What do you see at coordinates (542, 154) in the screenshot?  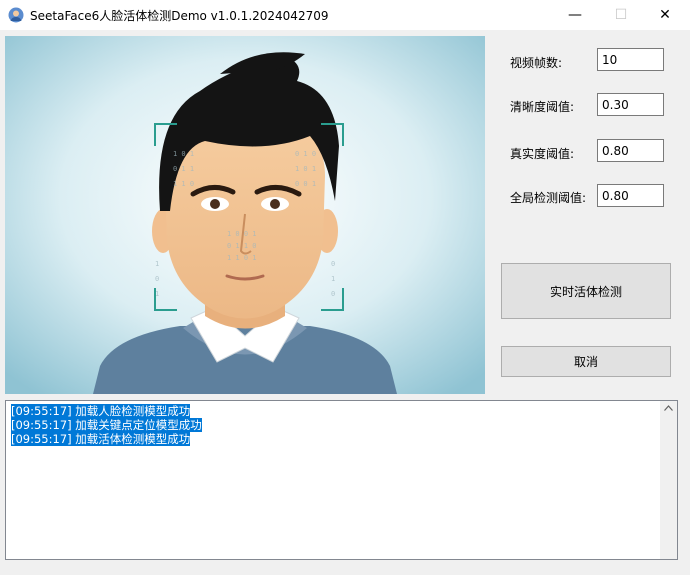 I see `reality-threshold-label: 真实度阈值:` at bounding box center [542, 154].